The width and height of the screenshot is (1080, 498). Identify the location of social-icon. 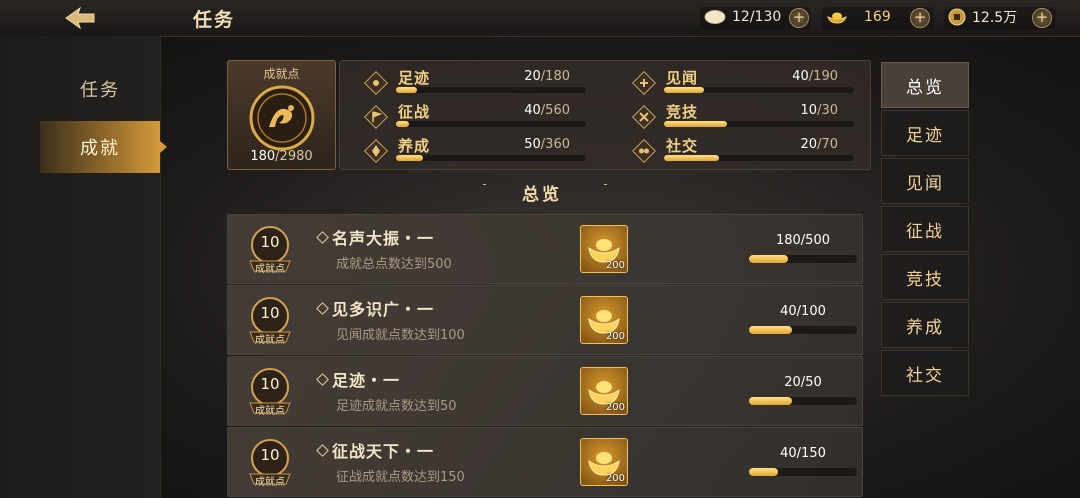
(644, 151).